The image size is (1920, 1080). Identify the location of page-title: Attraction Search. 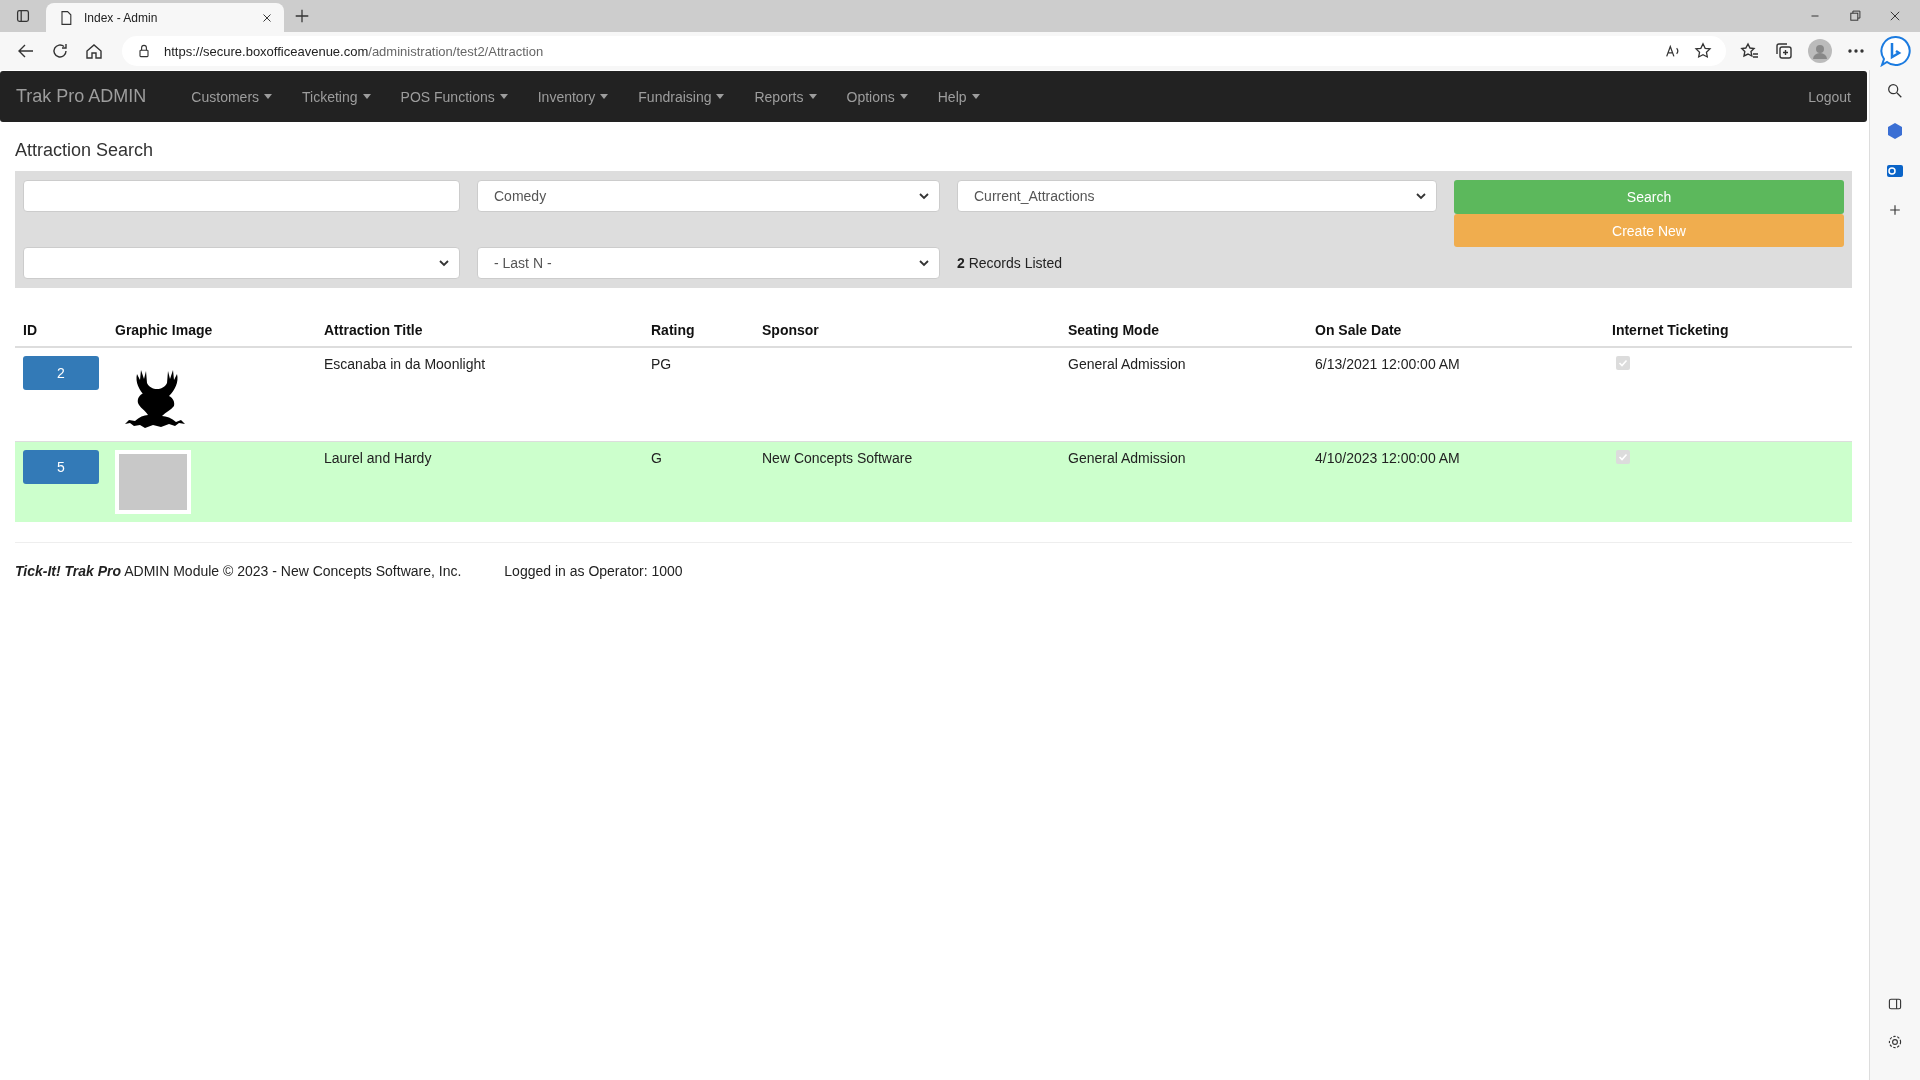
(85, 150).